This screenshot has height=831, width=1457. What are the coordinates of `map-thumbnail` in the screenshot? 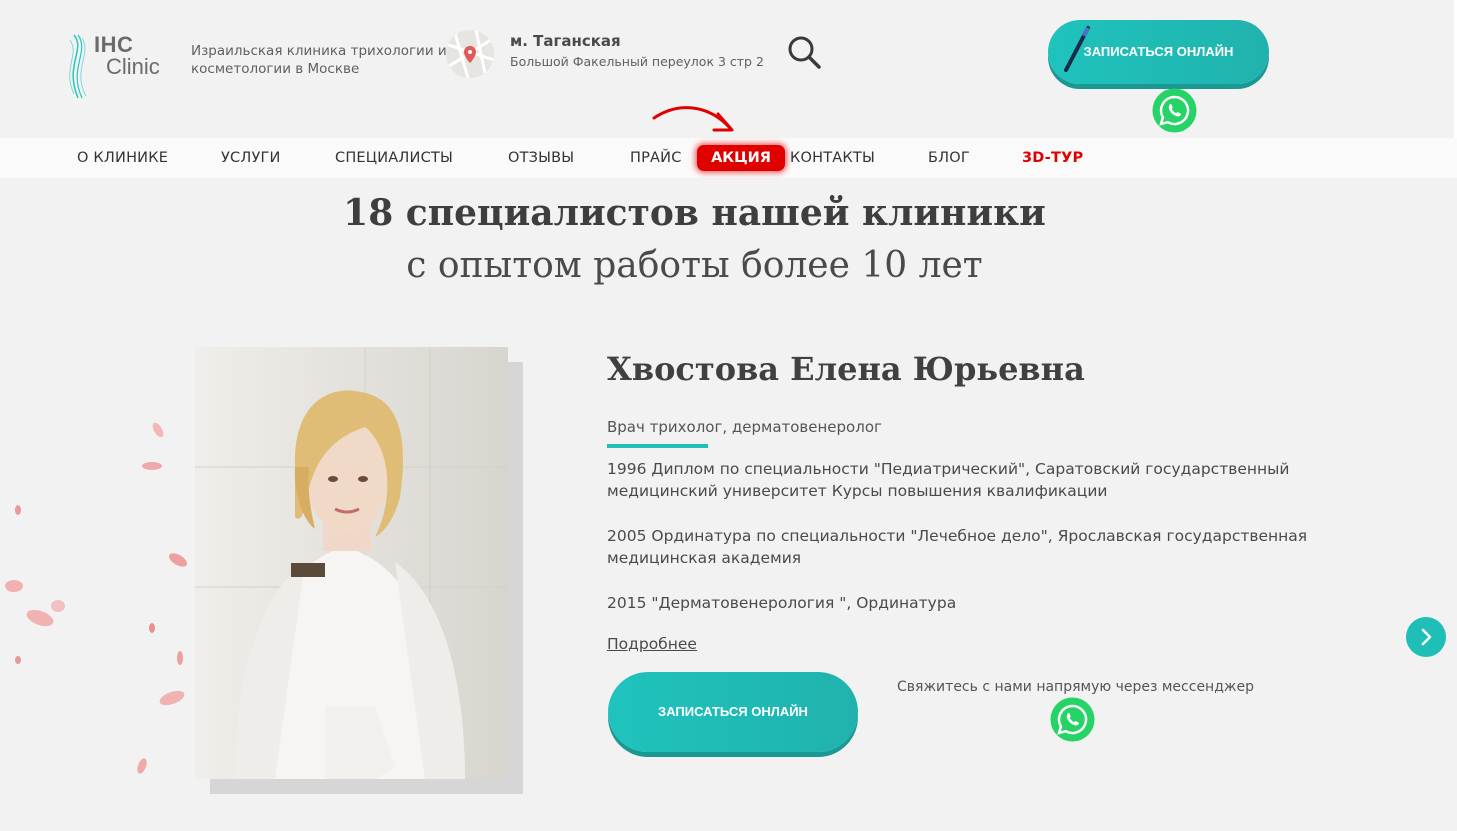 It's located at (470, 54).